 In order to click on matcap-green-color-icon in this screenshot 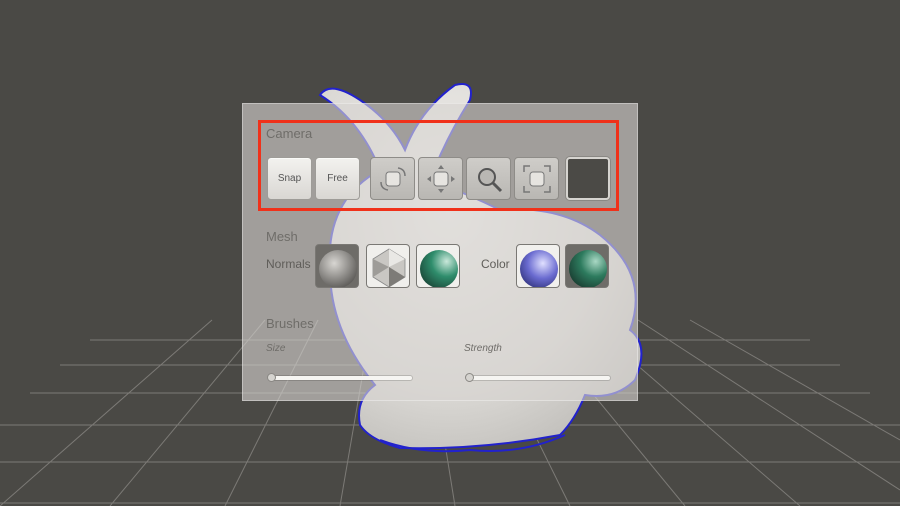, I will do `click(587, 266)`.